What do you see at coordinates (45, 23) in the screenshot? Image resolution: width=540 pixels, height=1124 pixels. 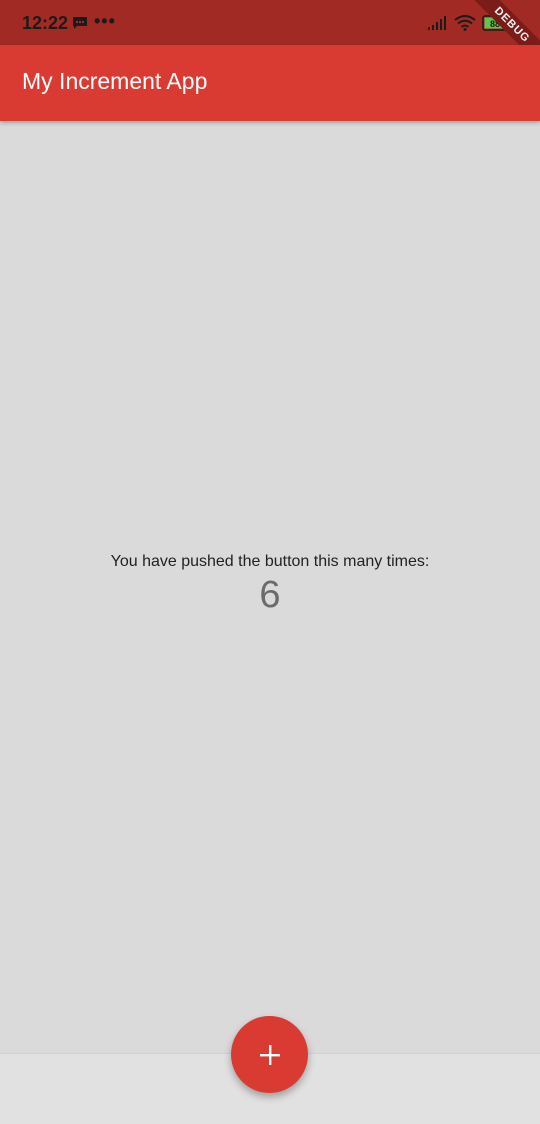 I see `status-time: 12:22` at bounding box center [45, 23].